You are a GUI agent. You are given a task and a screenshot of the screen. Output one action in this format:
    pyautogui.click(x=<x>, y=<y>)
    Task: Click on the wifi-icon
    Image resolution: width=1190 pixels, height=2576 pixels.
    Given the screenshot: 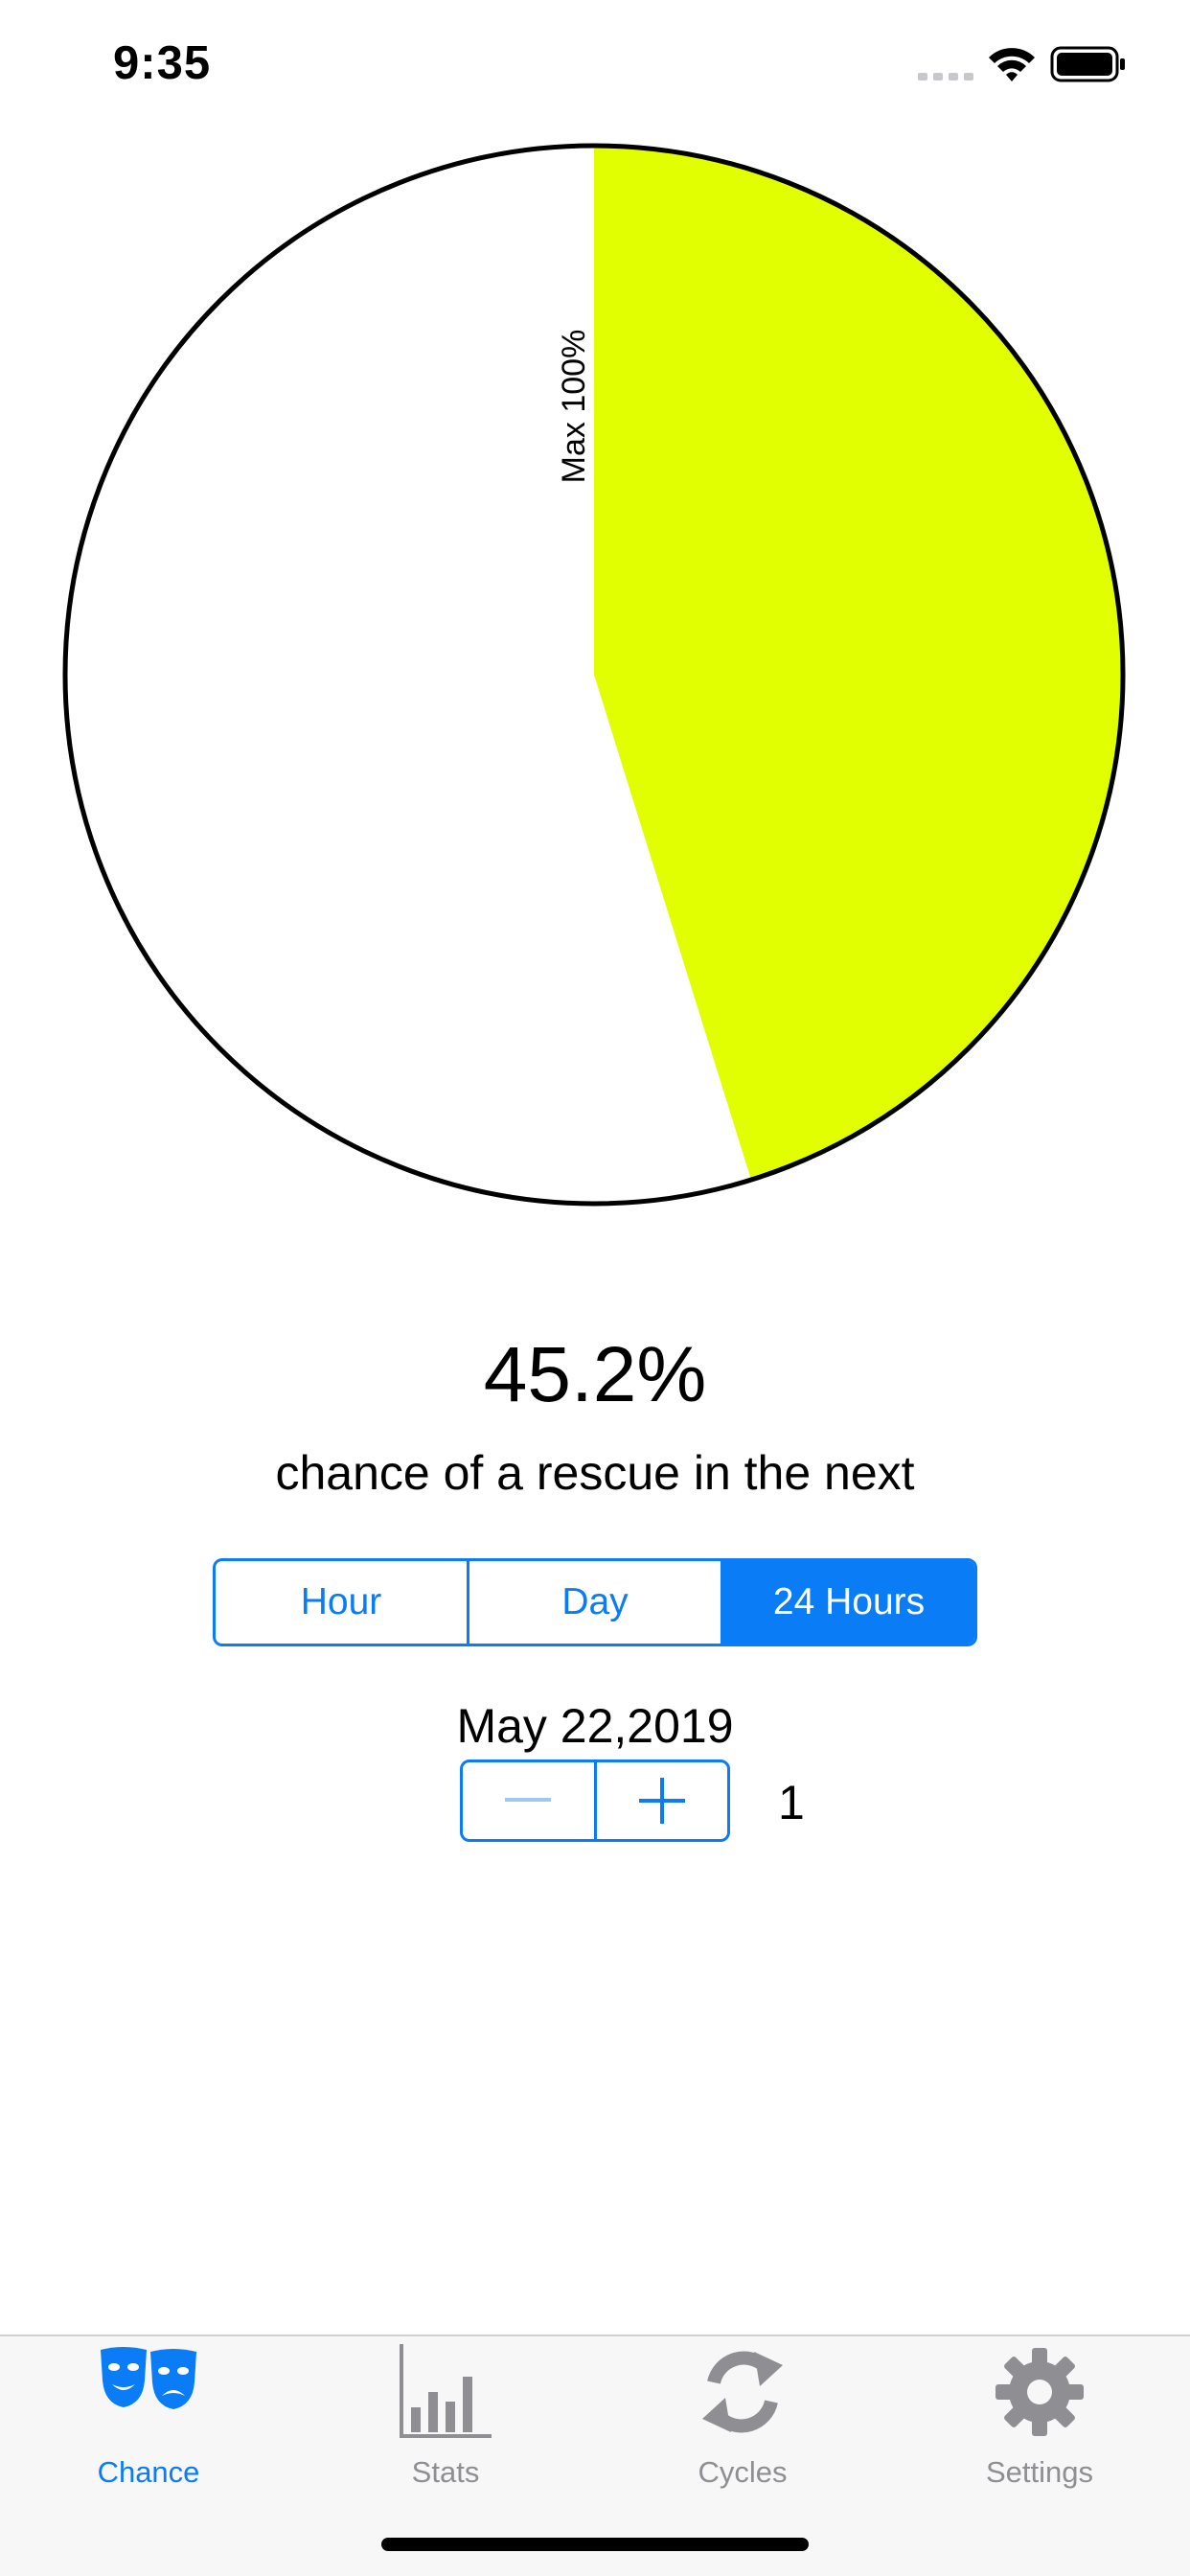 What is the action you would take?
    pyautogui.click(x=1012, y=64)
    